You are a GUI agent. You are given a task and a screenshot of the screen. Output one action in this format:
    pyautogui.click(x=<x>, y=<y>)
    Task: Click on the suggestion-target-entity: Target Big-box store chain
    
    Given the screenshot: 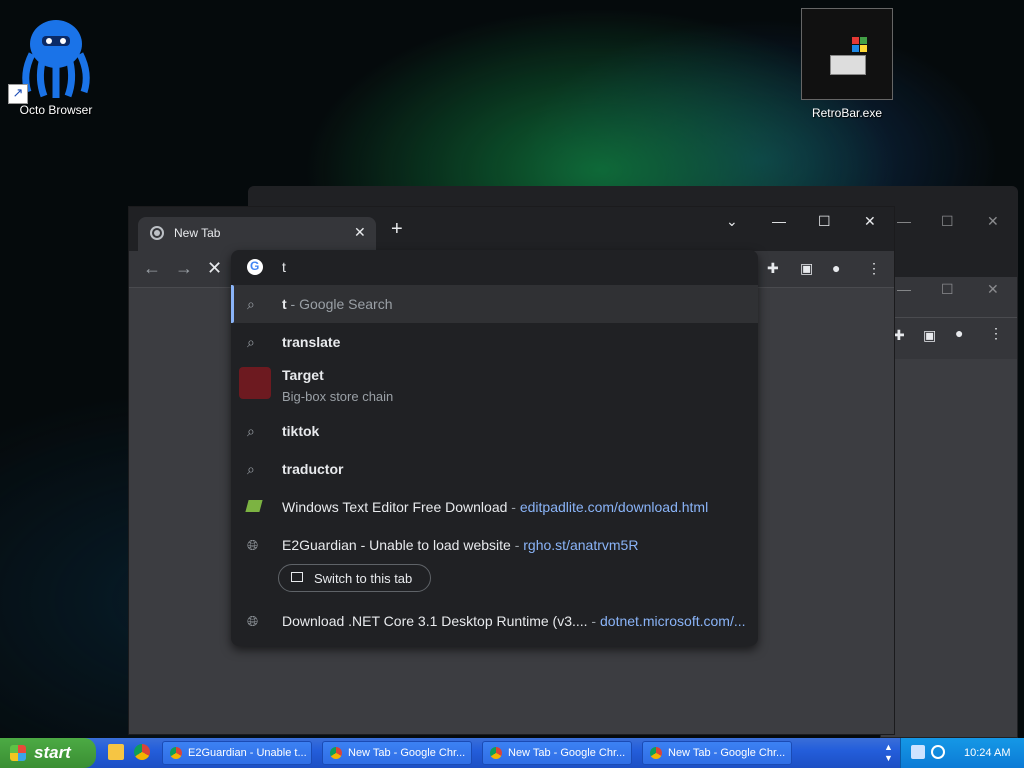 What is the action you would take?
    pyautogui.click(x=494, y=385)
    